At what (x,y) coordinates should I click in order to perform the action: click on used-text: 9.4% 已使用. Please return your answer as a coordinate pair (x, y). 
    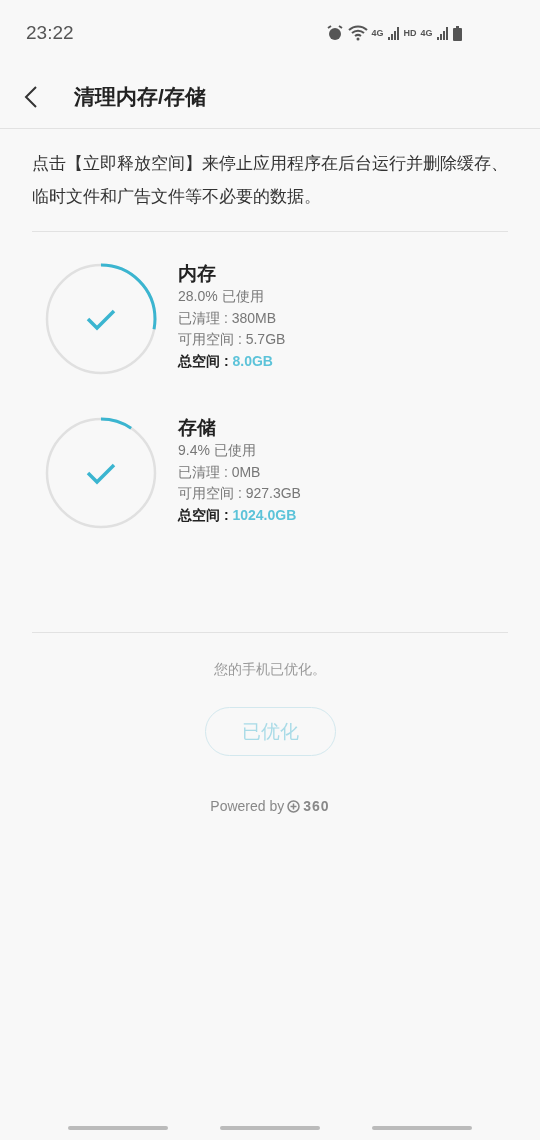
    Looking at the image, I should click on (217, 450).